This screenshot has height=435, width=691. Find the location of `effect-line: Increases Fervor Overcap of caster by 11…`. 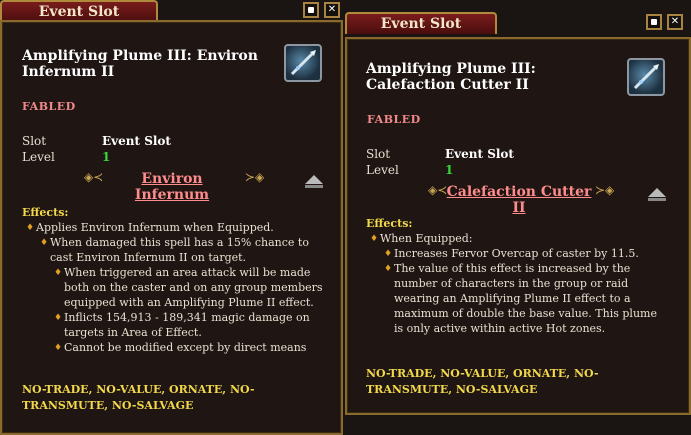

effect-line: Increases Fervor Overcap of caster by 11… is located at coordinates (516, 253).